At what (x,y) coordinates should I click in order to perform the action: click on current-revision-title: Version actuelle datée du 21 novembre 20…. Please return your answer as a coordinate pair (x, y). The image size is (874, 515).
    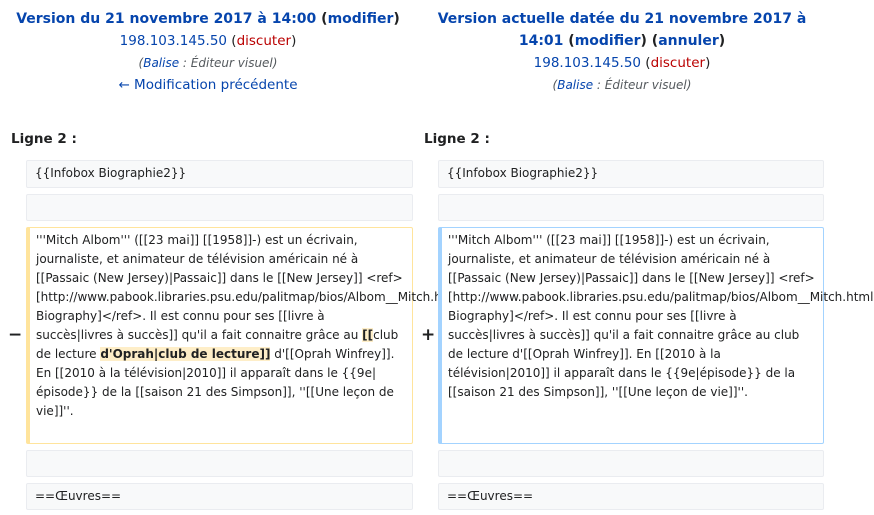
    Looking at the image, I should click on (622, 19).